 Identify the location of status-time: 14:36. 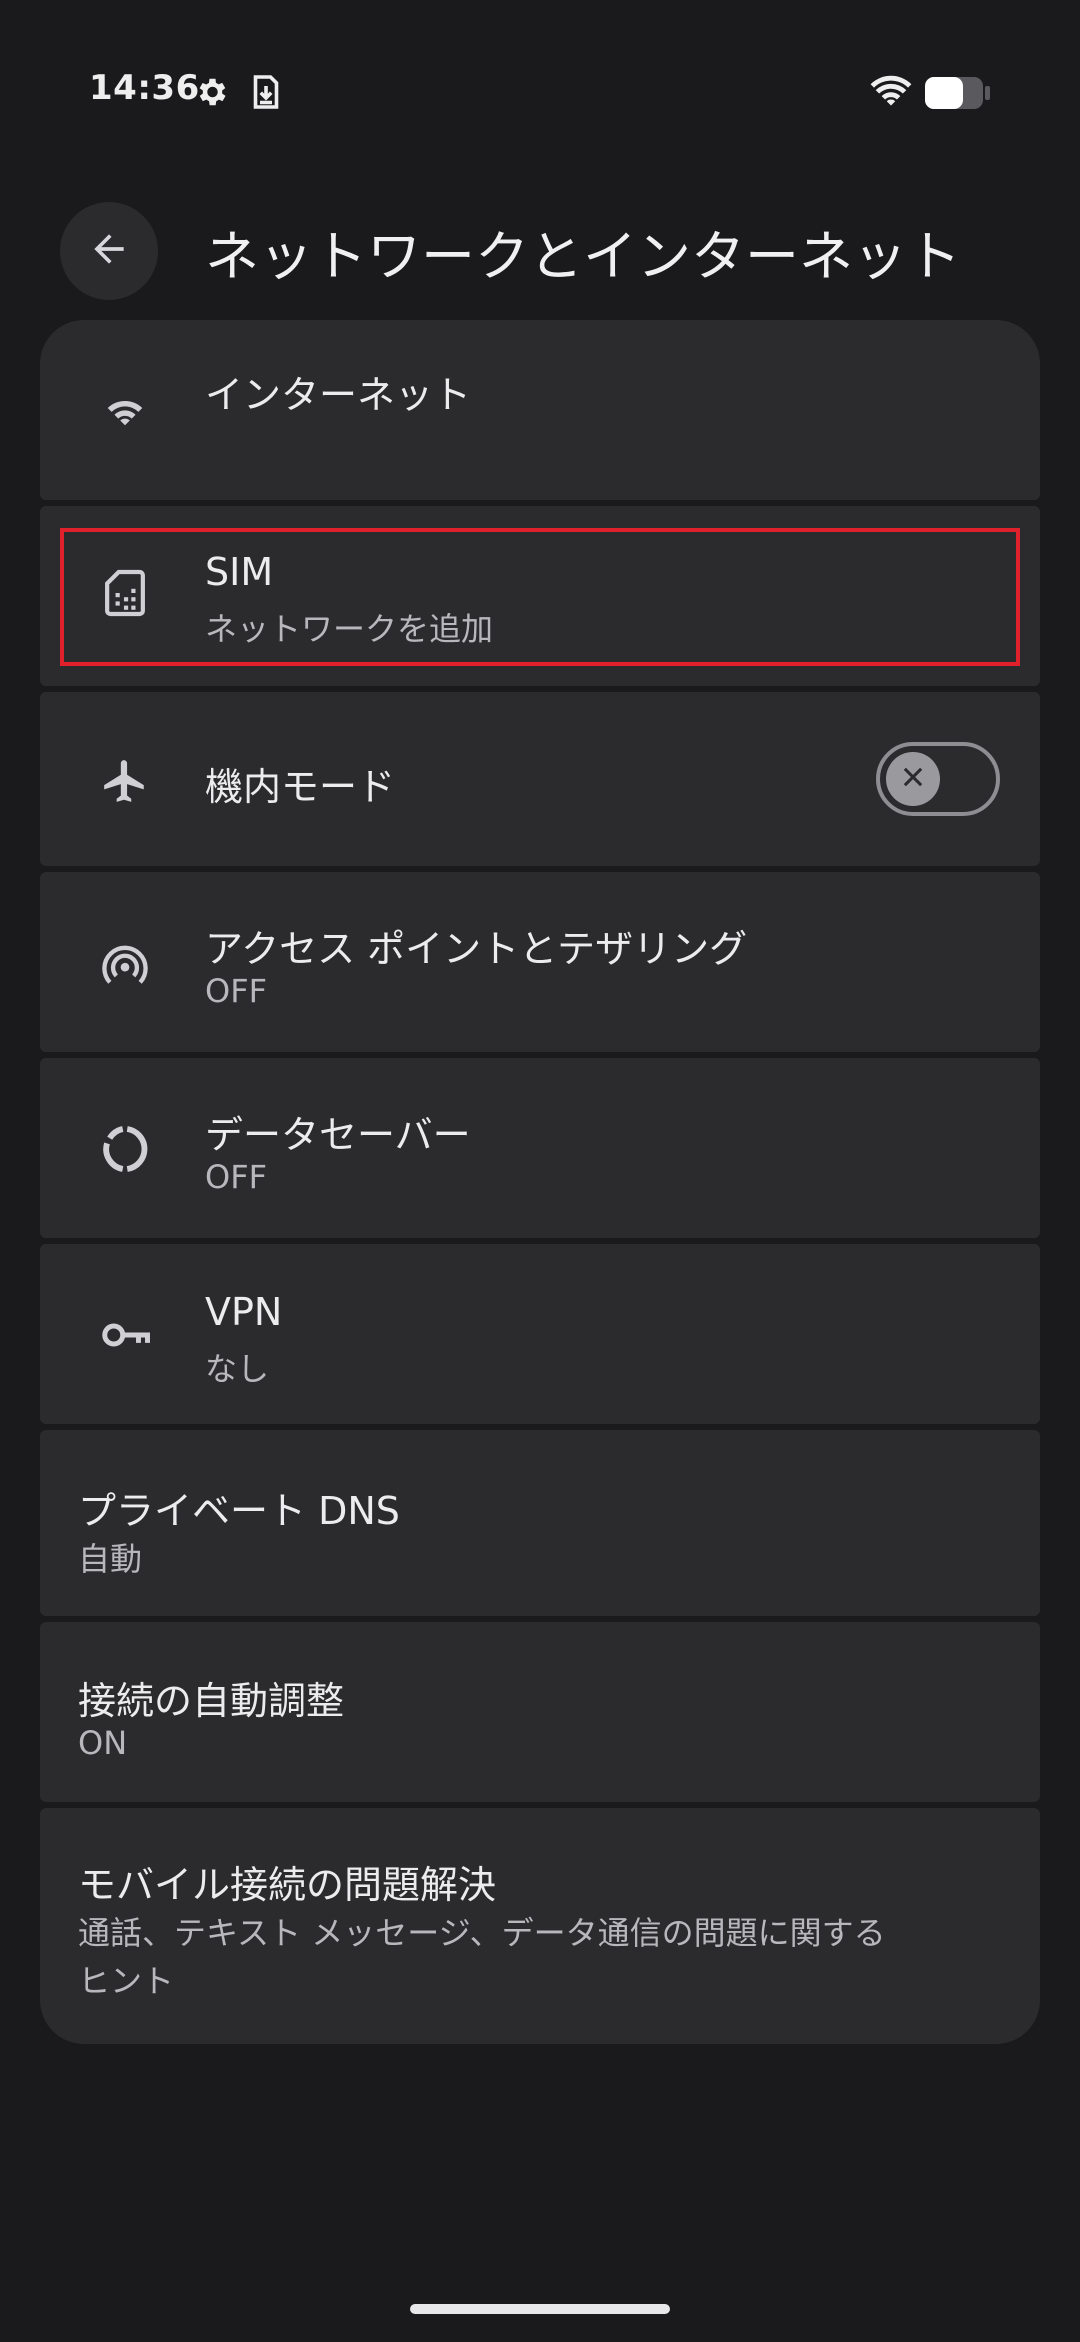
(144, 88).